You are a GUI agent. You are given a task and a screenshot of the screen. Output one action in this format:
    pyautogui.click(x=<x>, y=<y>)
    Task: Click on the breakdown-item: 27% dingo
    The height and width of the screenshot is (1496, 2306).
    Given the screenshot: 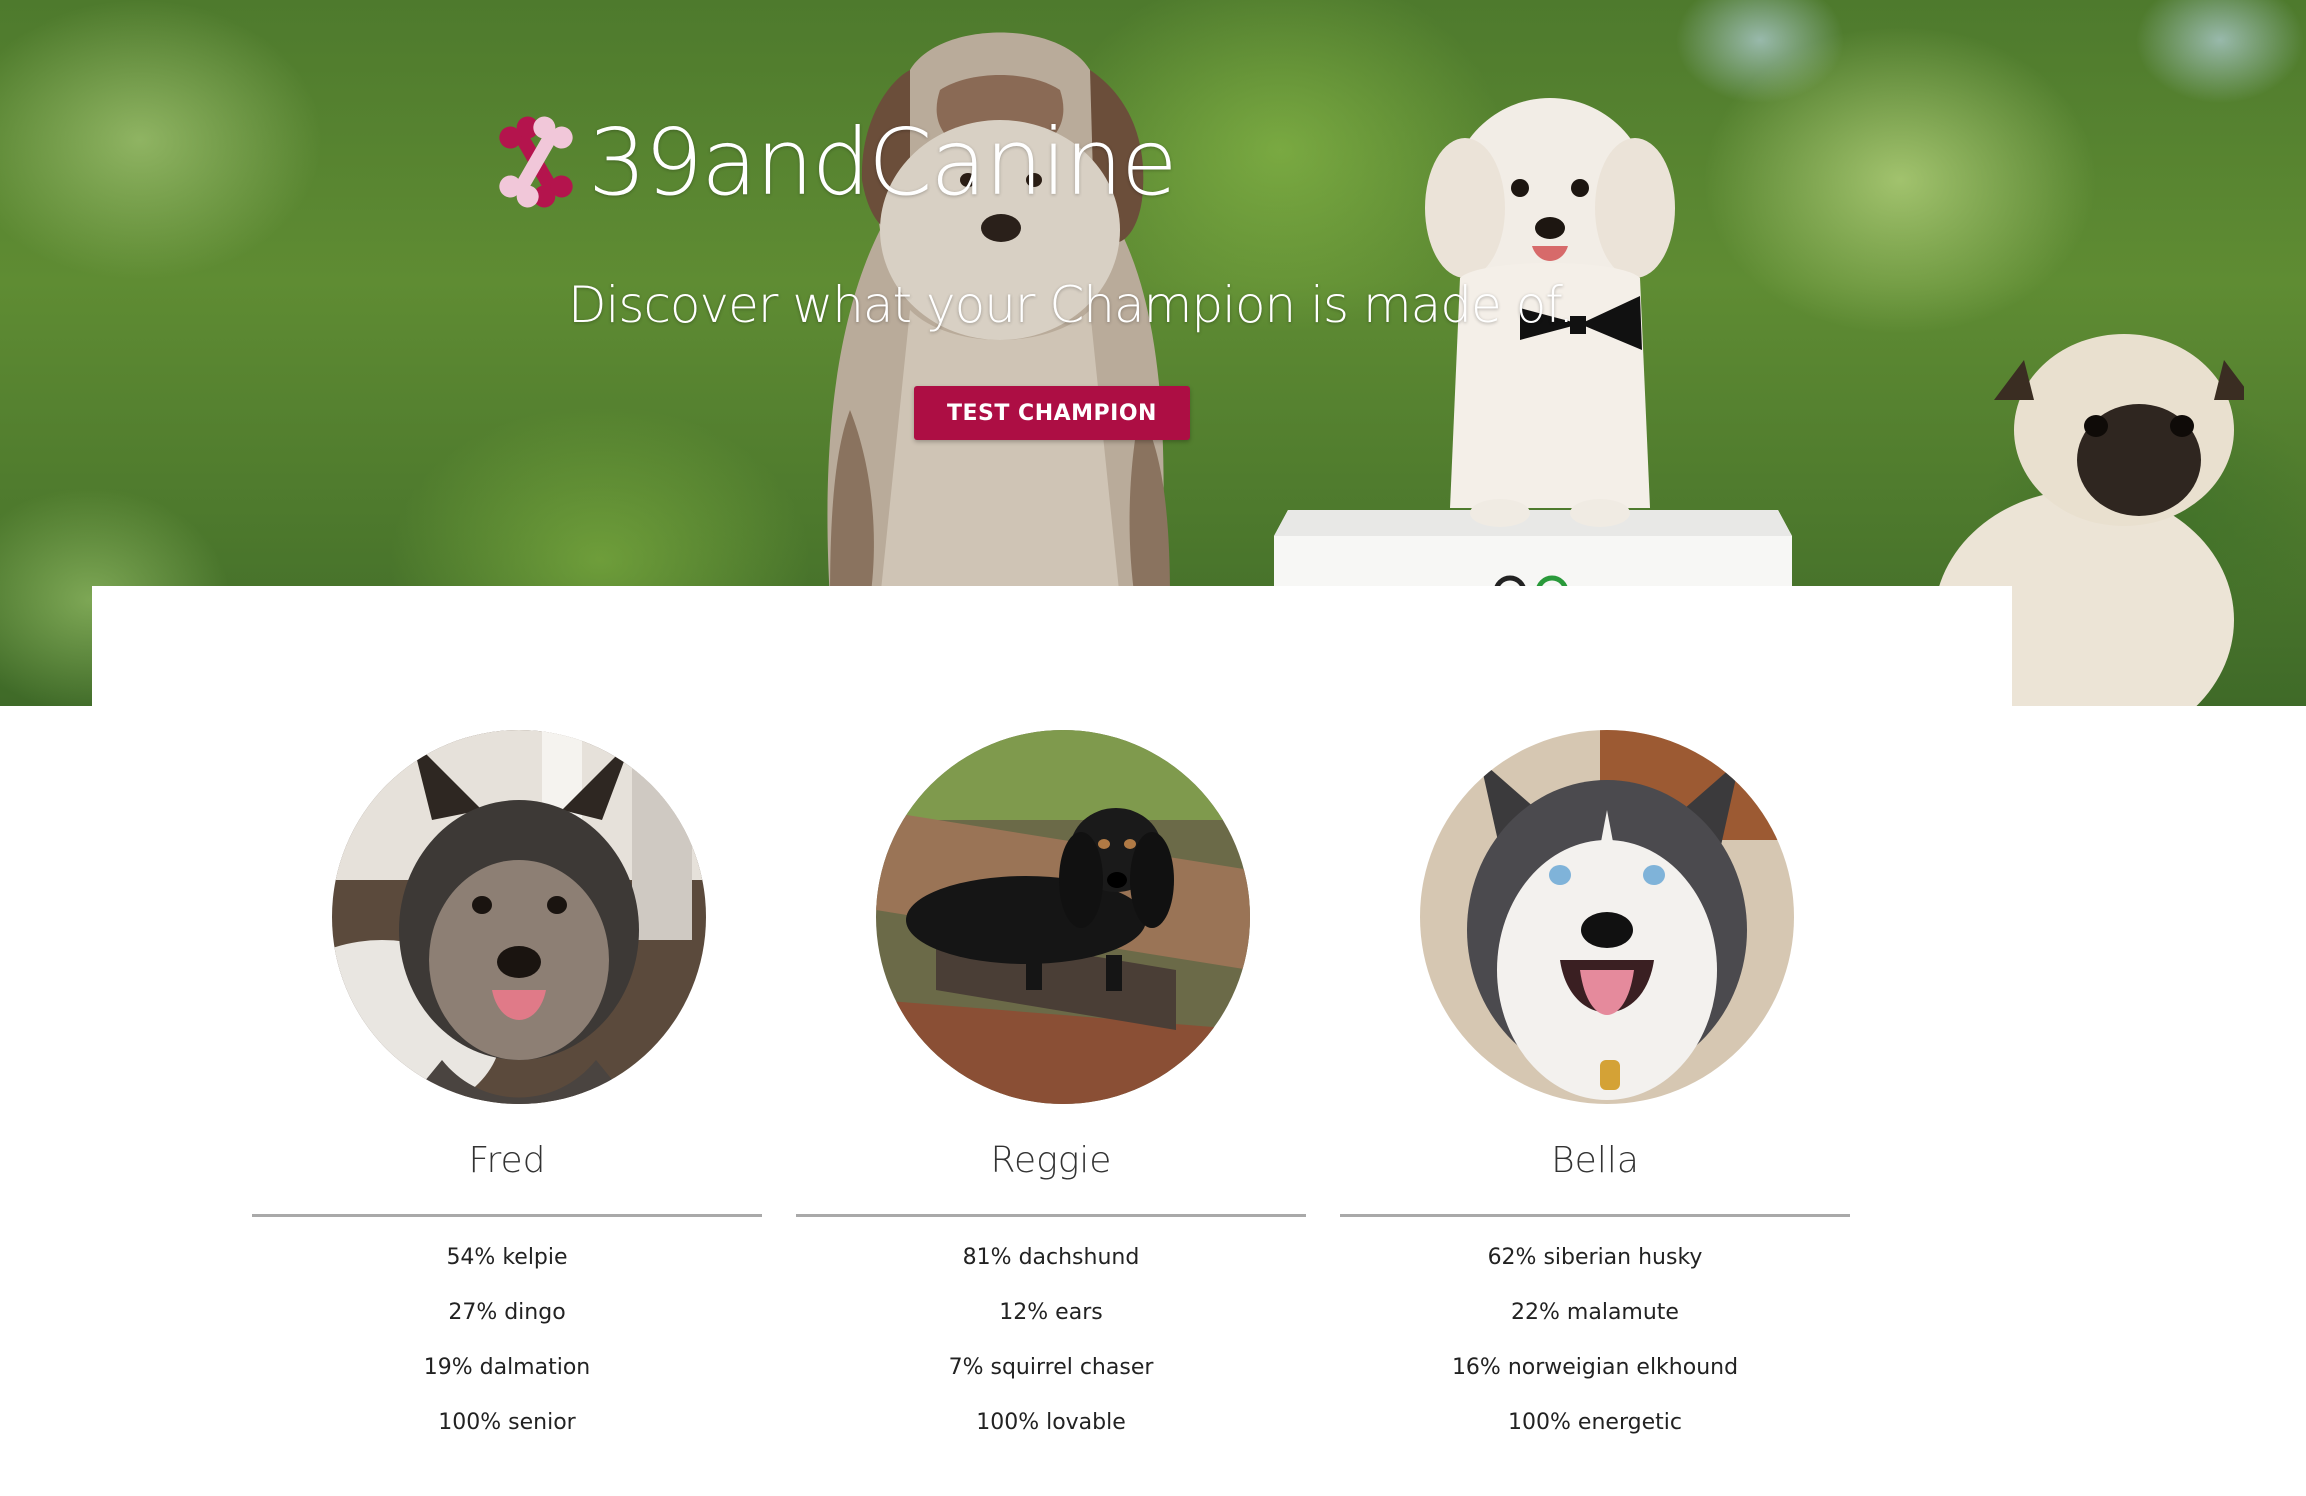 What is the action you would take?
    pyautogui.click(x=507, y=1312)
    